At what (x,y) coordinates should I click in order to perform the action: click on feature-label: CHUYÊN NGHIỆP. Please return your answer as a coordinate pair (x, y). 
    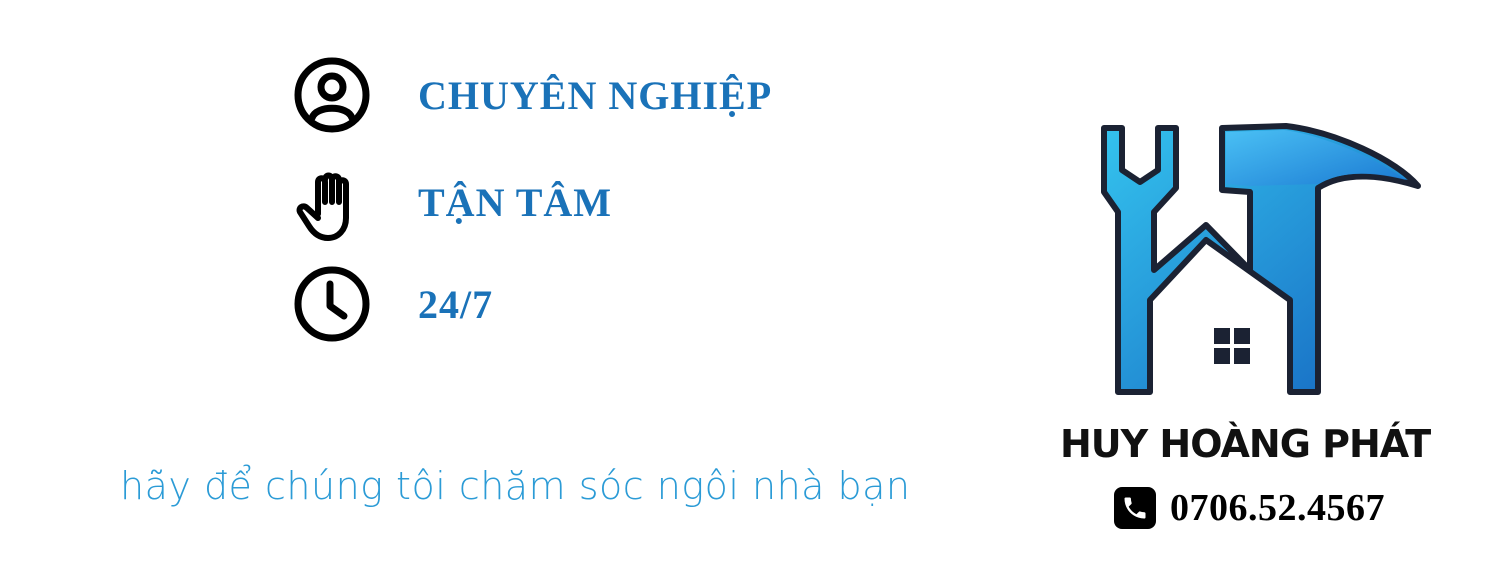
    Looking at the image, I should click on (595, 95).